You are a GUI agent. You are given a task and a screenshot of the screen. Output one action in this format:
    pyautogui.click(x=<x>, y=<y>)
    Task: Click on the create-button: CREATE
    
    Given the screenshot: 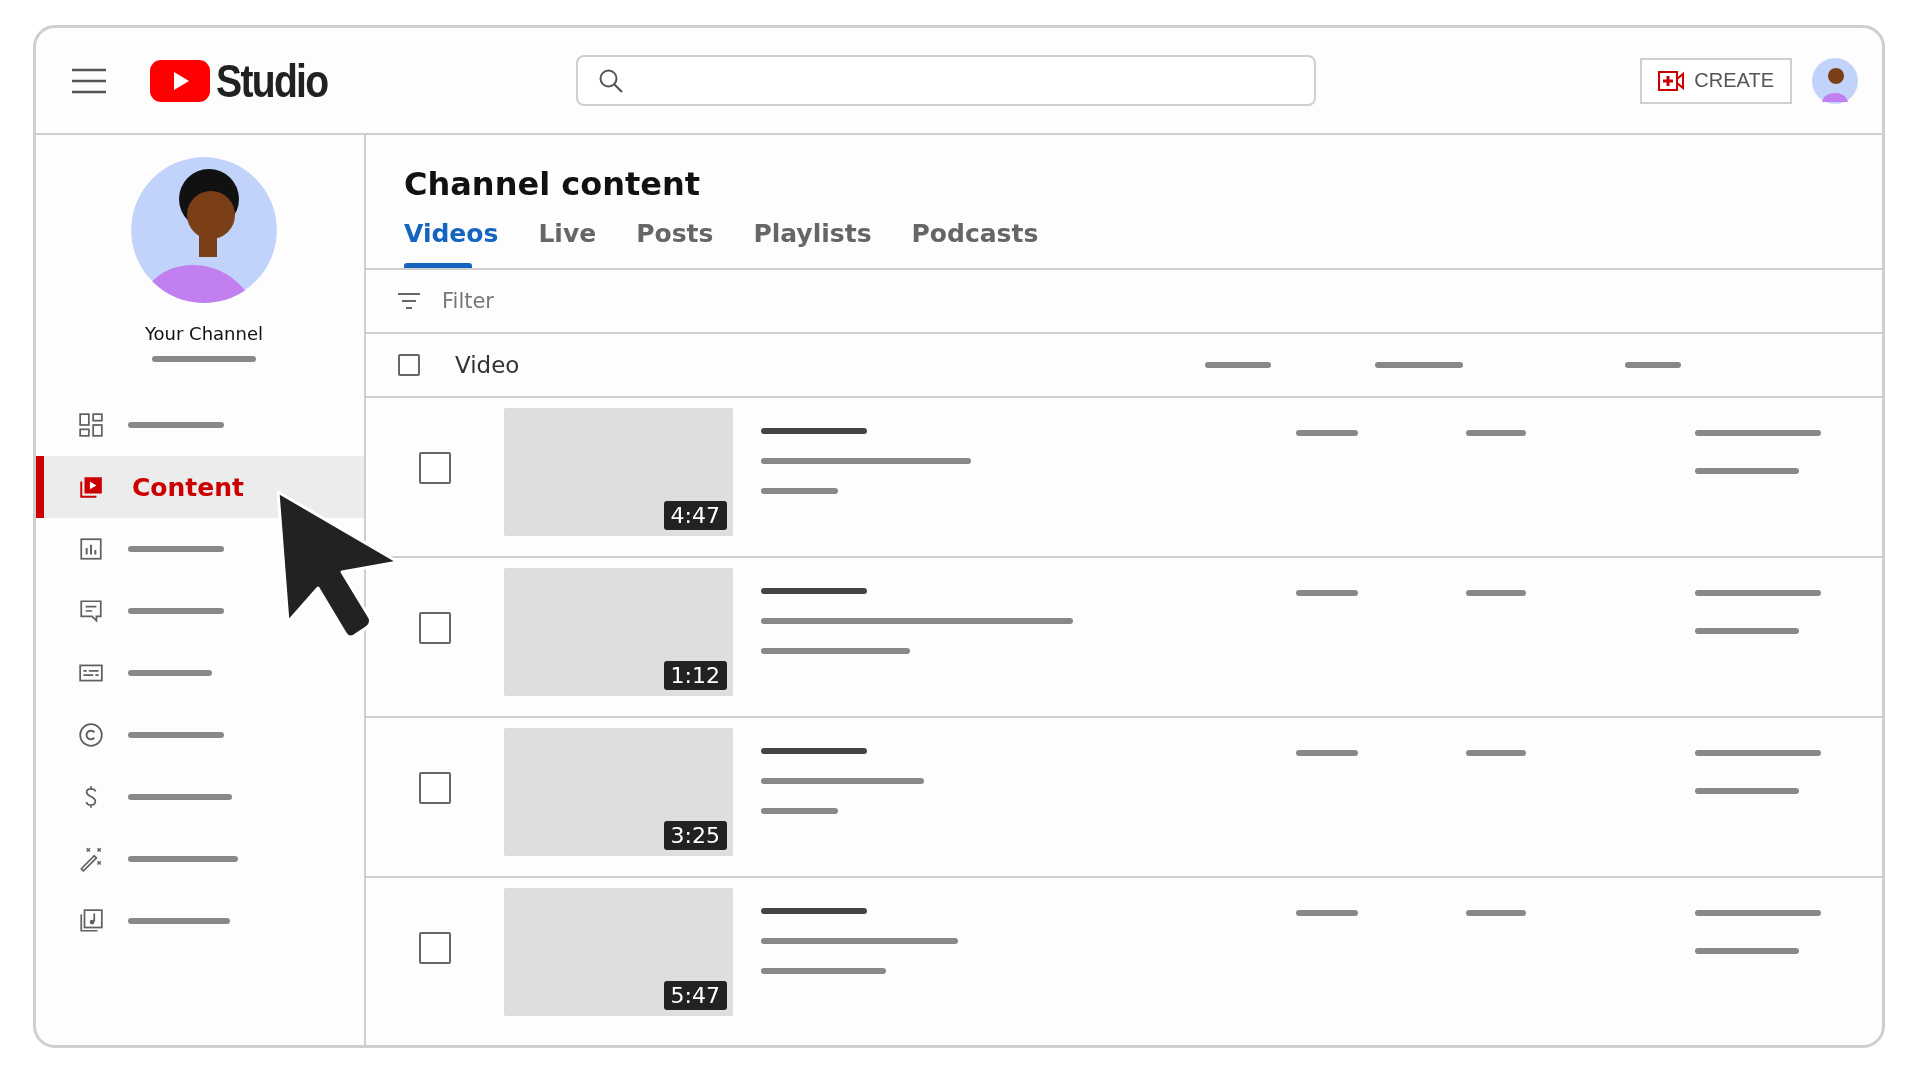 What is the action you would take?
    pyautogui.click(x=1716, y=80)
    